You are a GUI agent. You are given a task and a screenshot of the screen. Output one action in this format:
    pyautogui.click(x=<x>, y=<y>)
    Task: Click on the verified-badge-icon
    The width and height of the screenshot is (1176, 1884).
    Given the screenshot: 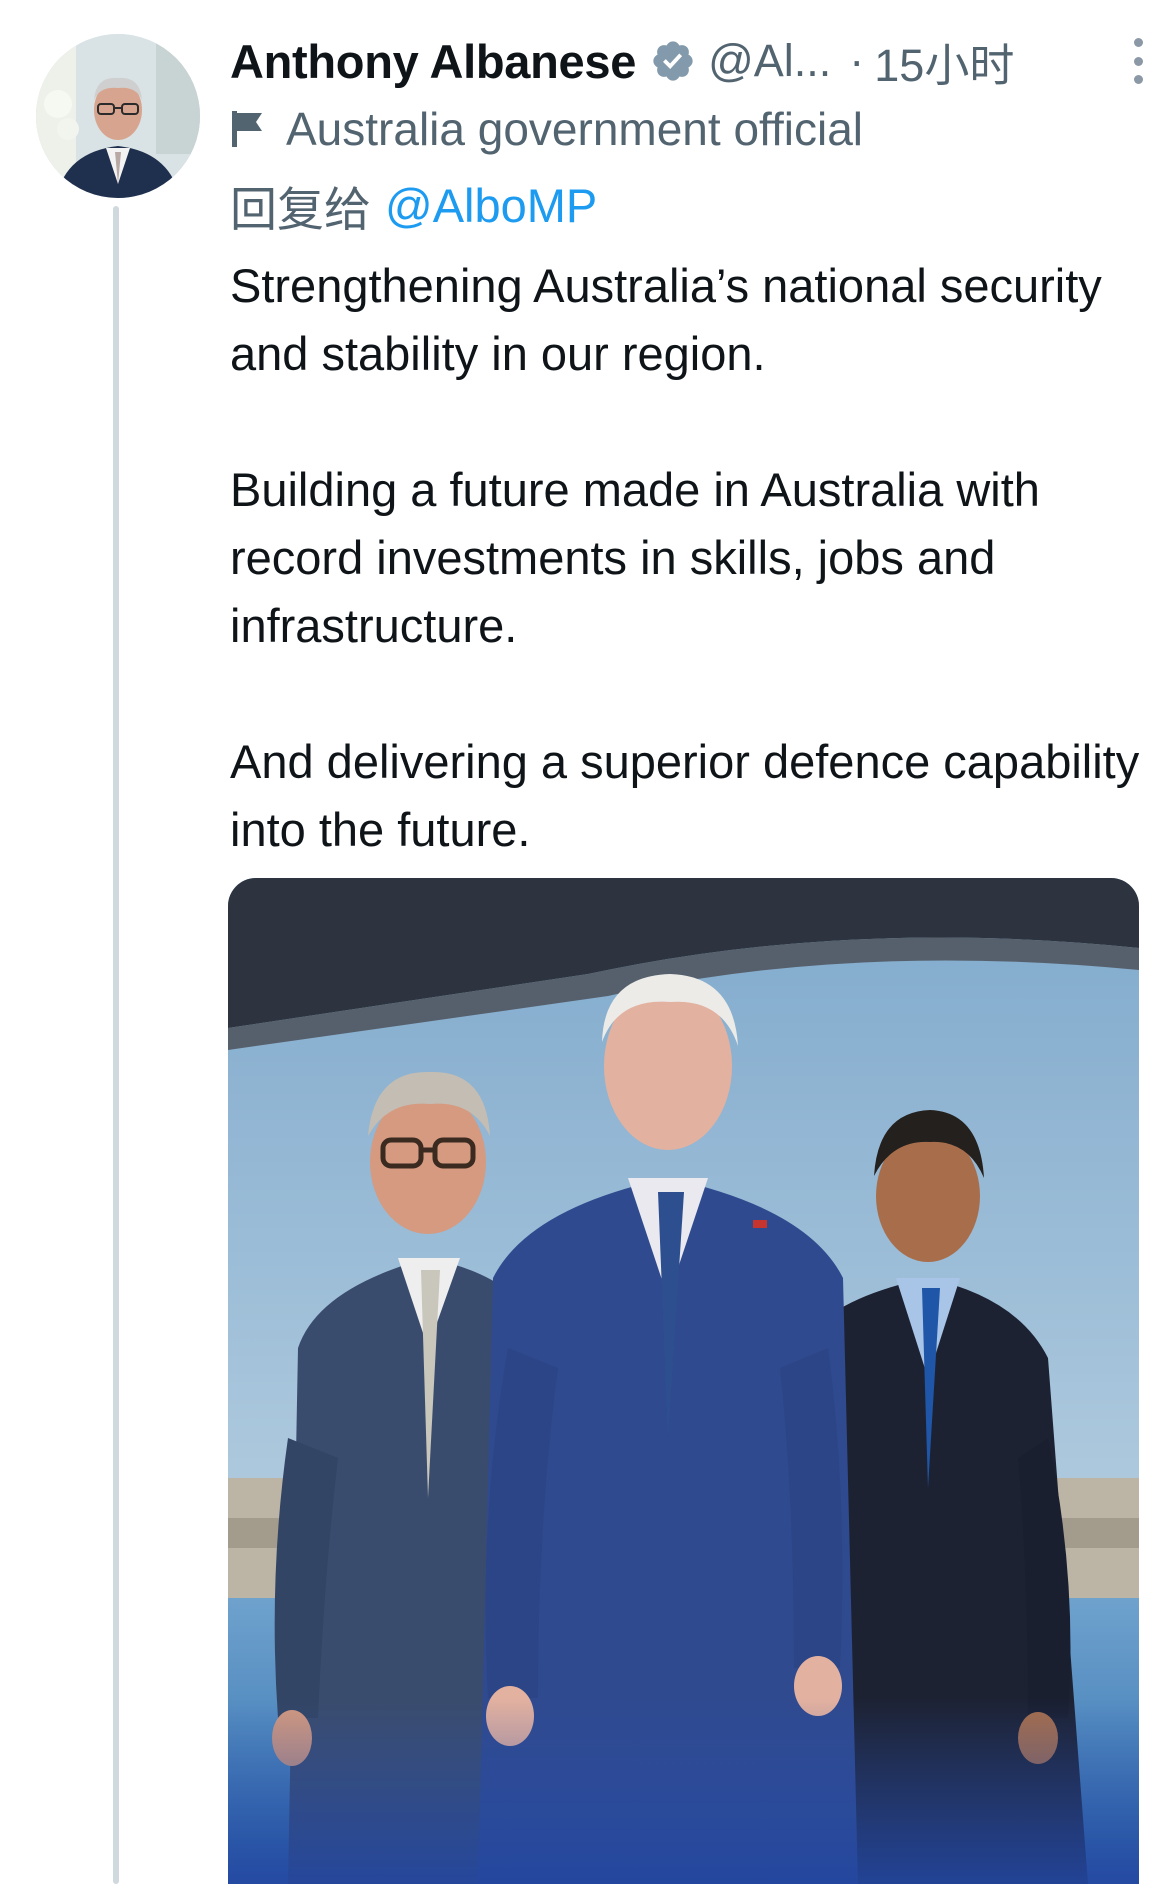 What is the action you would take?
    pyautogui.click(x=673, y=61)
    